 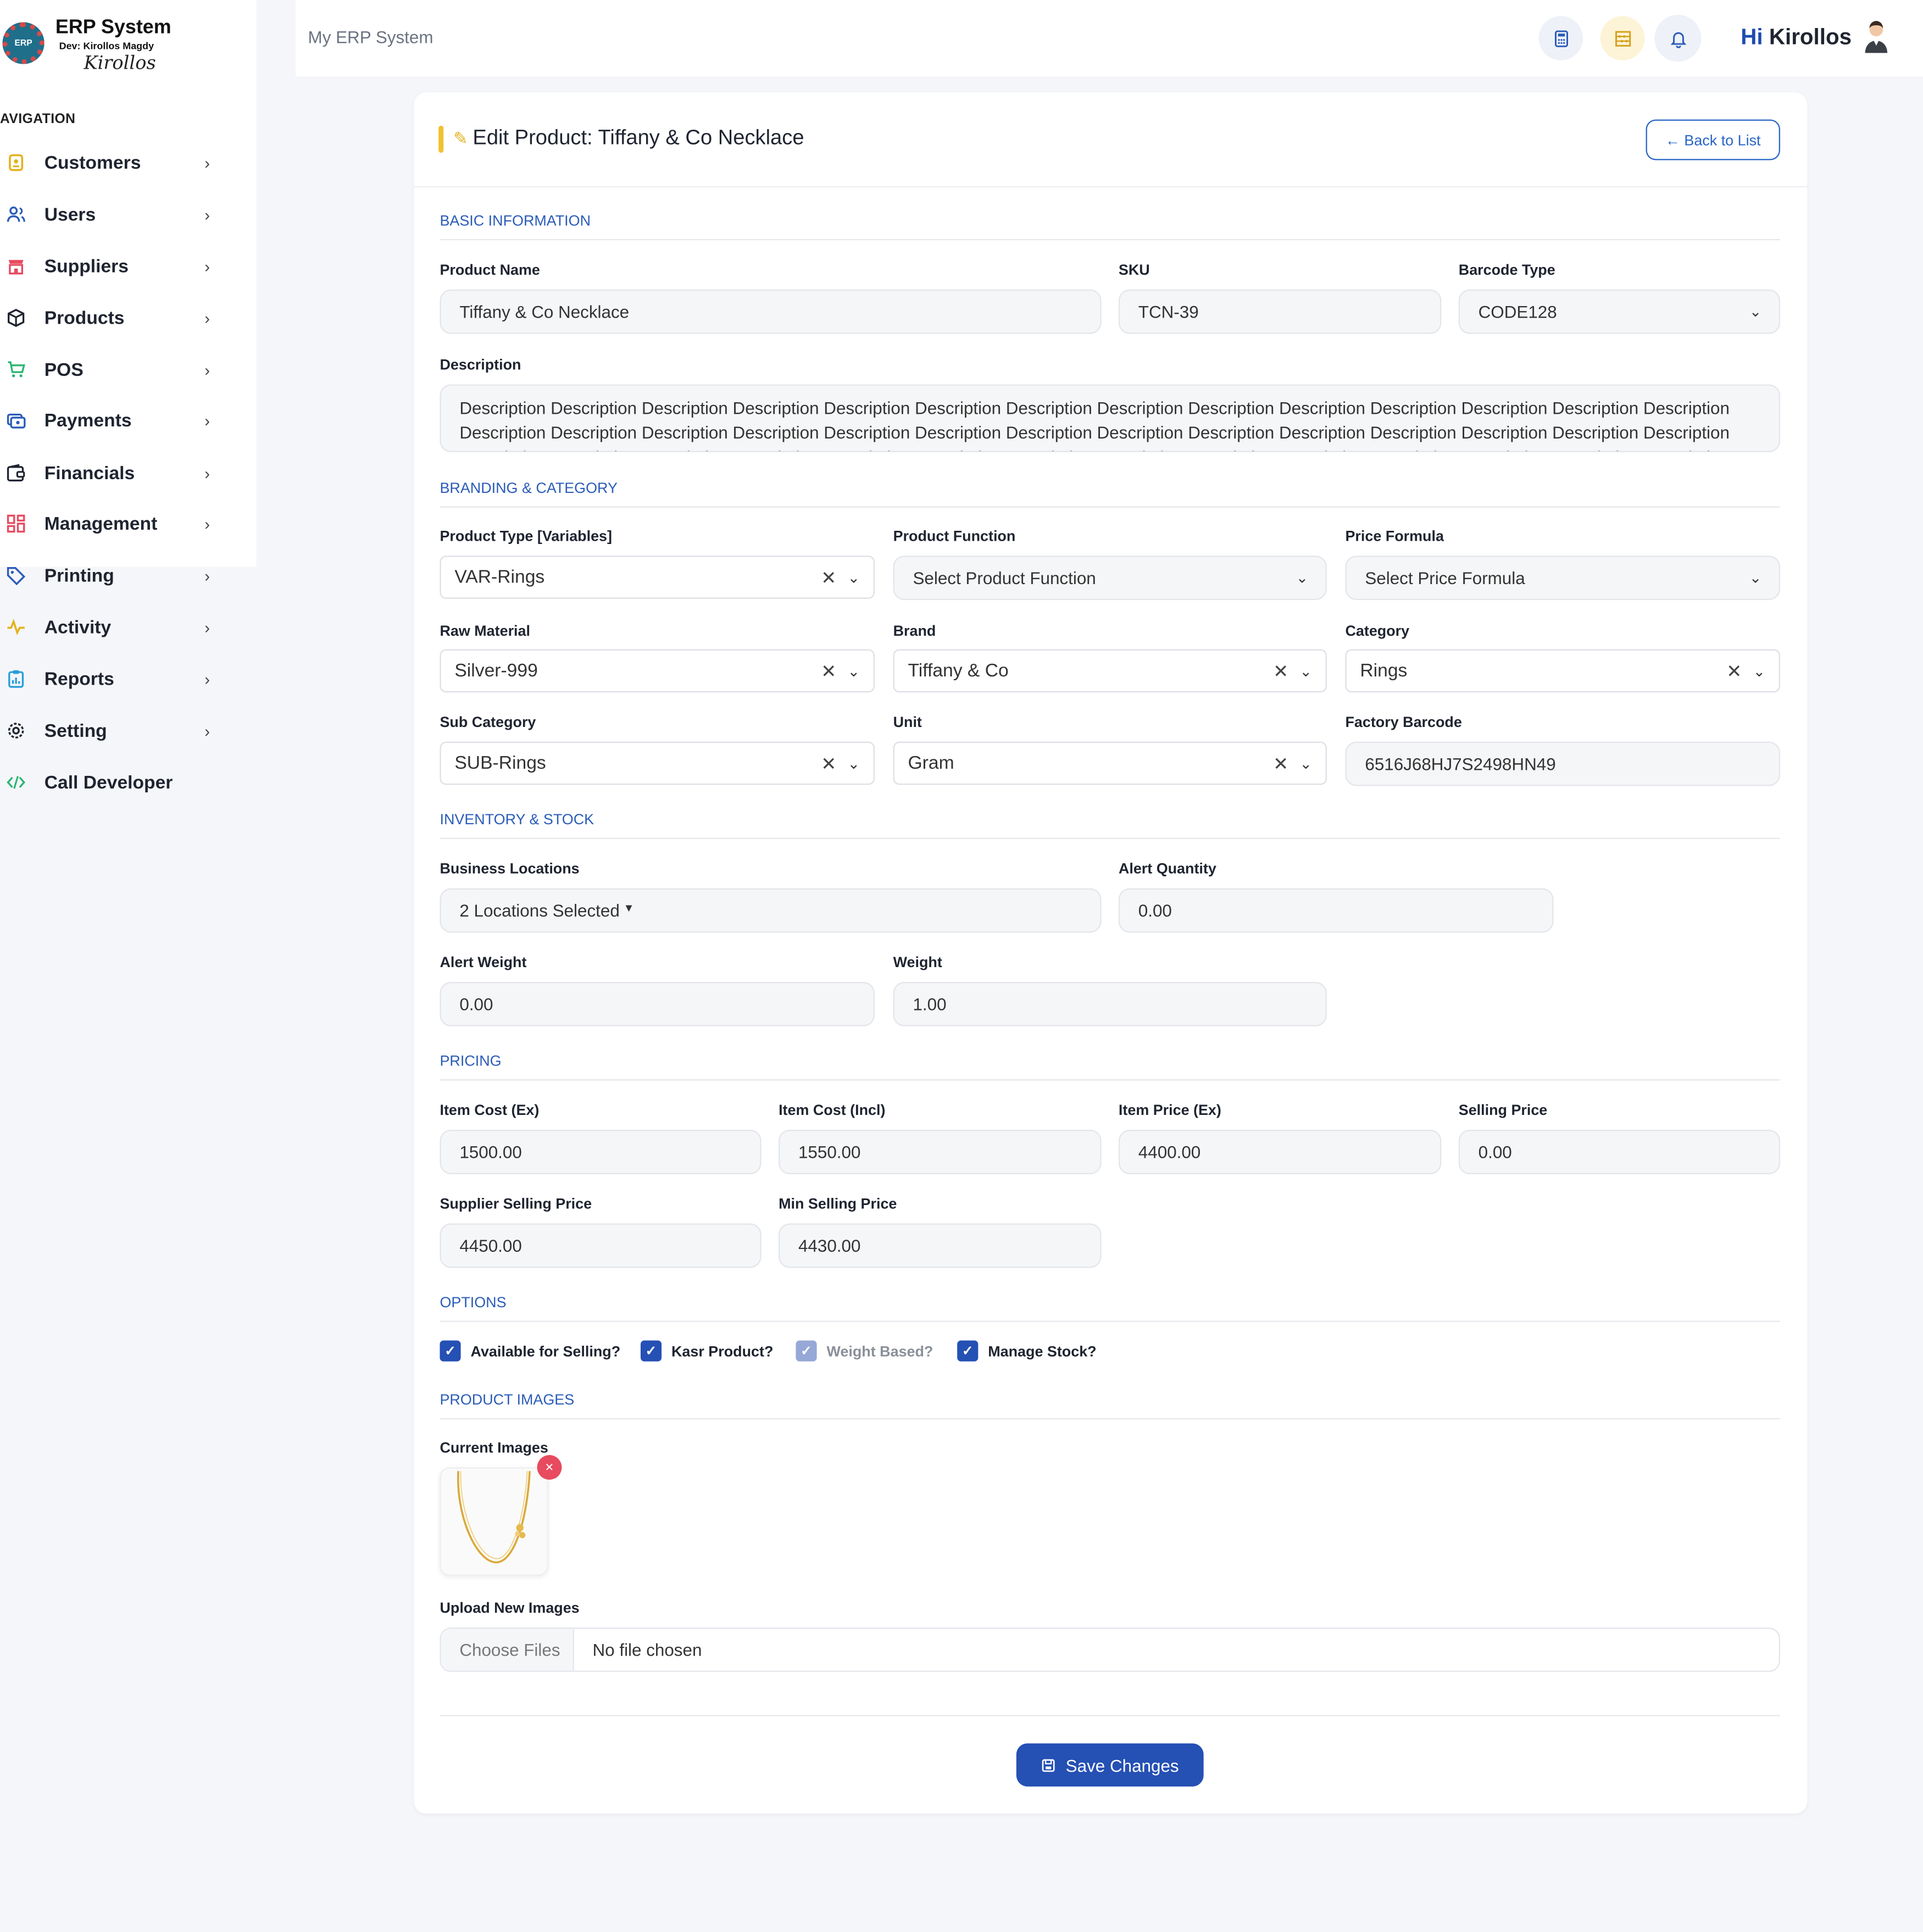 I want to click on product-type-select: VAR-Rings ✕ ⌄, so click(x=657, y=577).